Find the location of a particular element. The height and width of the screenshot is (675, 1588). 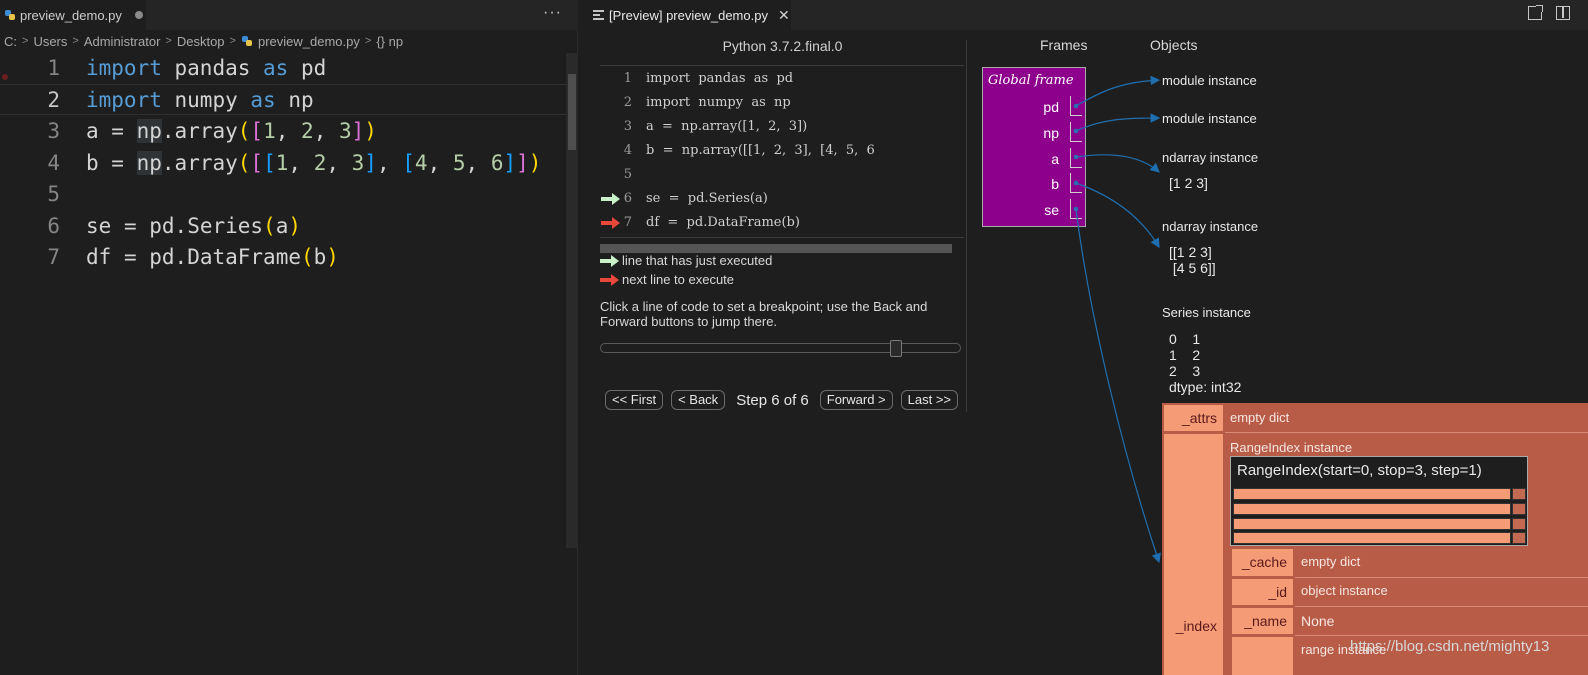

editor-tab-bar: preview_demo.py ··· is located at coordinates (289, 15).